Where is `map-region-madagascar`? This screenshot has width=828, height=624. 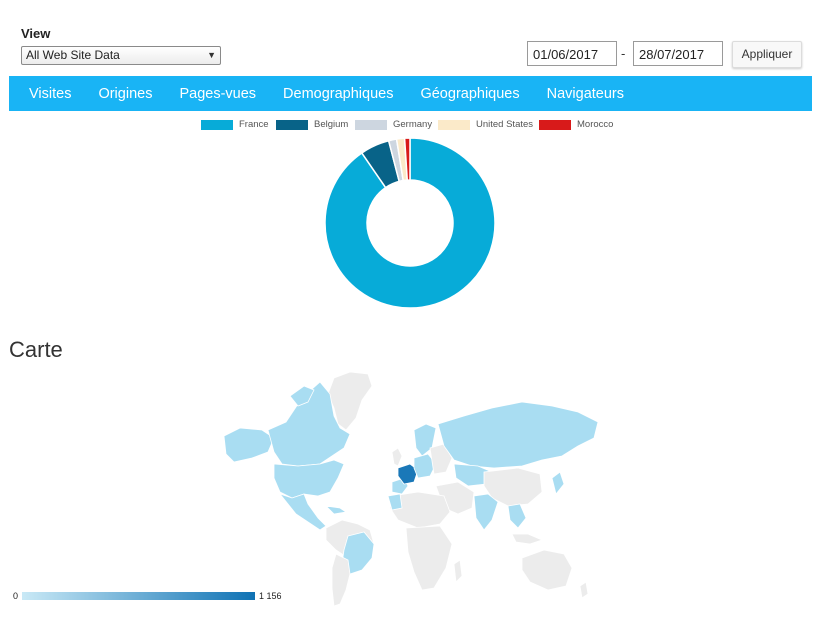 map-region-madagascar is located at coordinates (458, 571).